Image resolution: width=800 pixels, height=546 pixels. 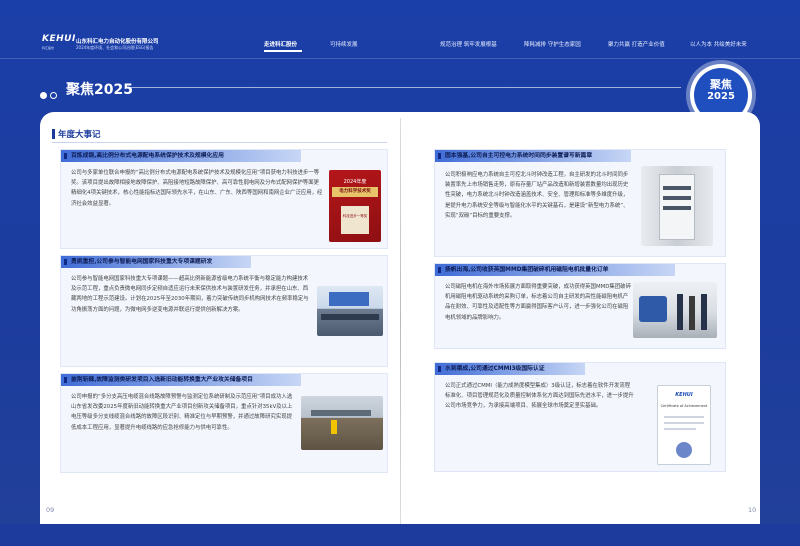 I want to click on nav-item-about: 走进科汇股份, so click(x=280, y=44).